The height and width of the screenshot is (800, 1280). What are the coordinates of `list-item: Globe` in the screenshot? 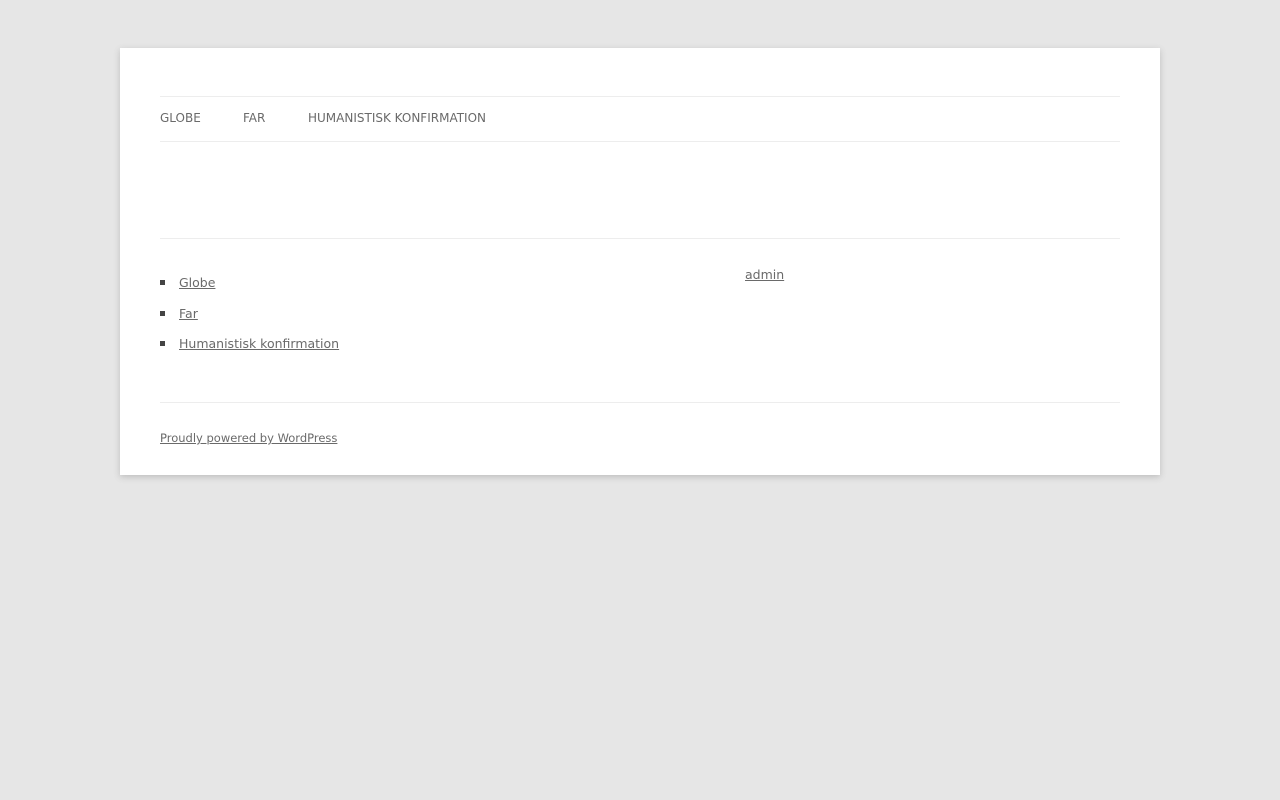 It's located at (249, 287).